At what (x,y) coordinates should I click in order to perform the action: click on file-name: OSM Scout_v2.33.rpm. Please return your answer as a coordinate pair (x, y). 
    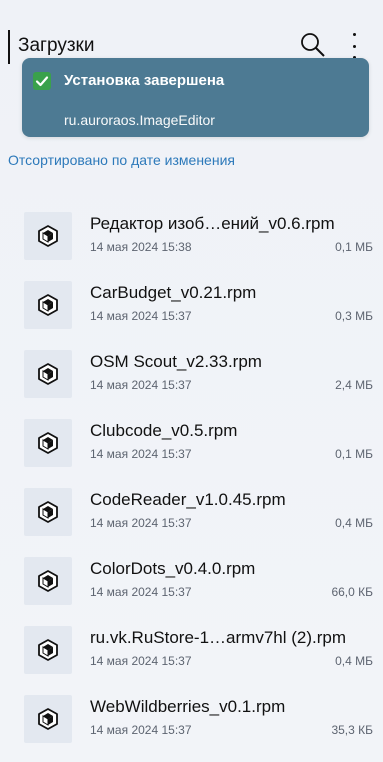
    Looking at the image, I should click on (176, 361).